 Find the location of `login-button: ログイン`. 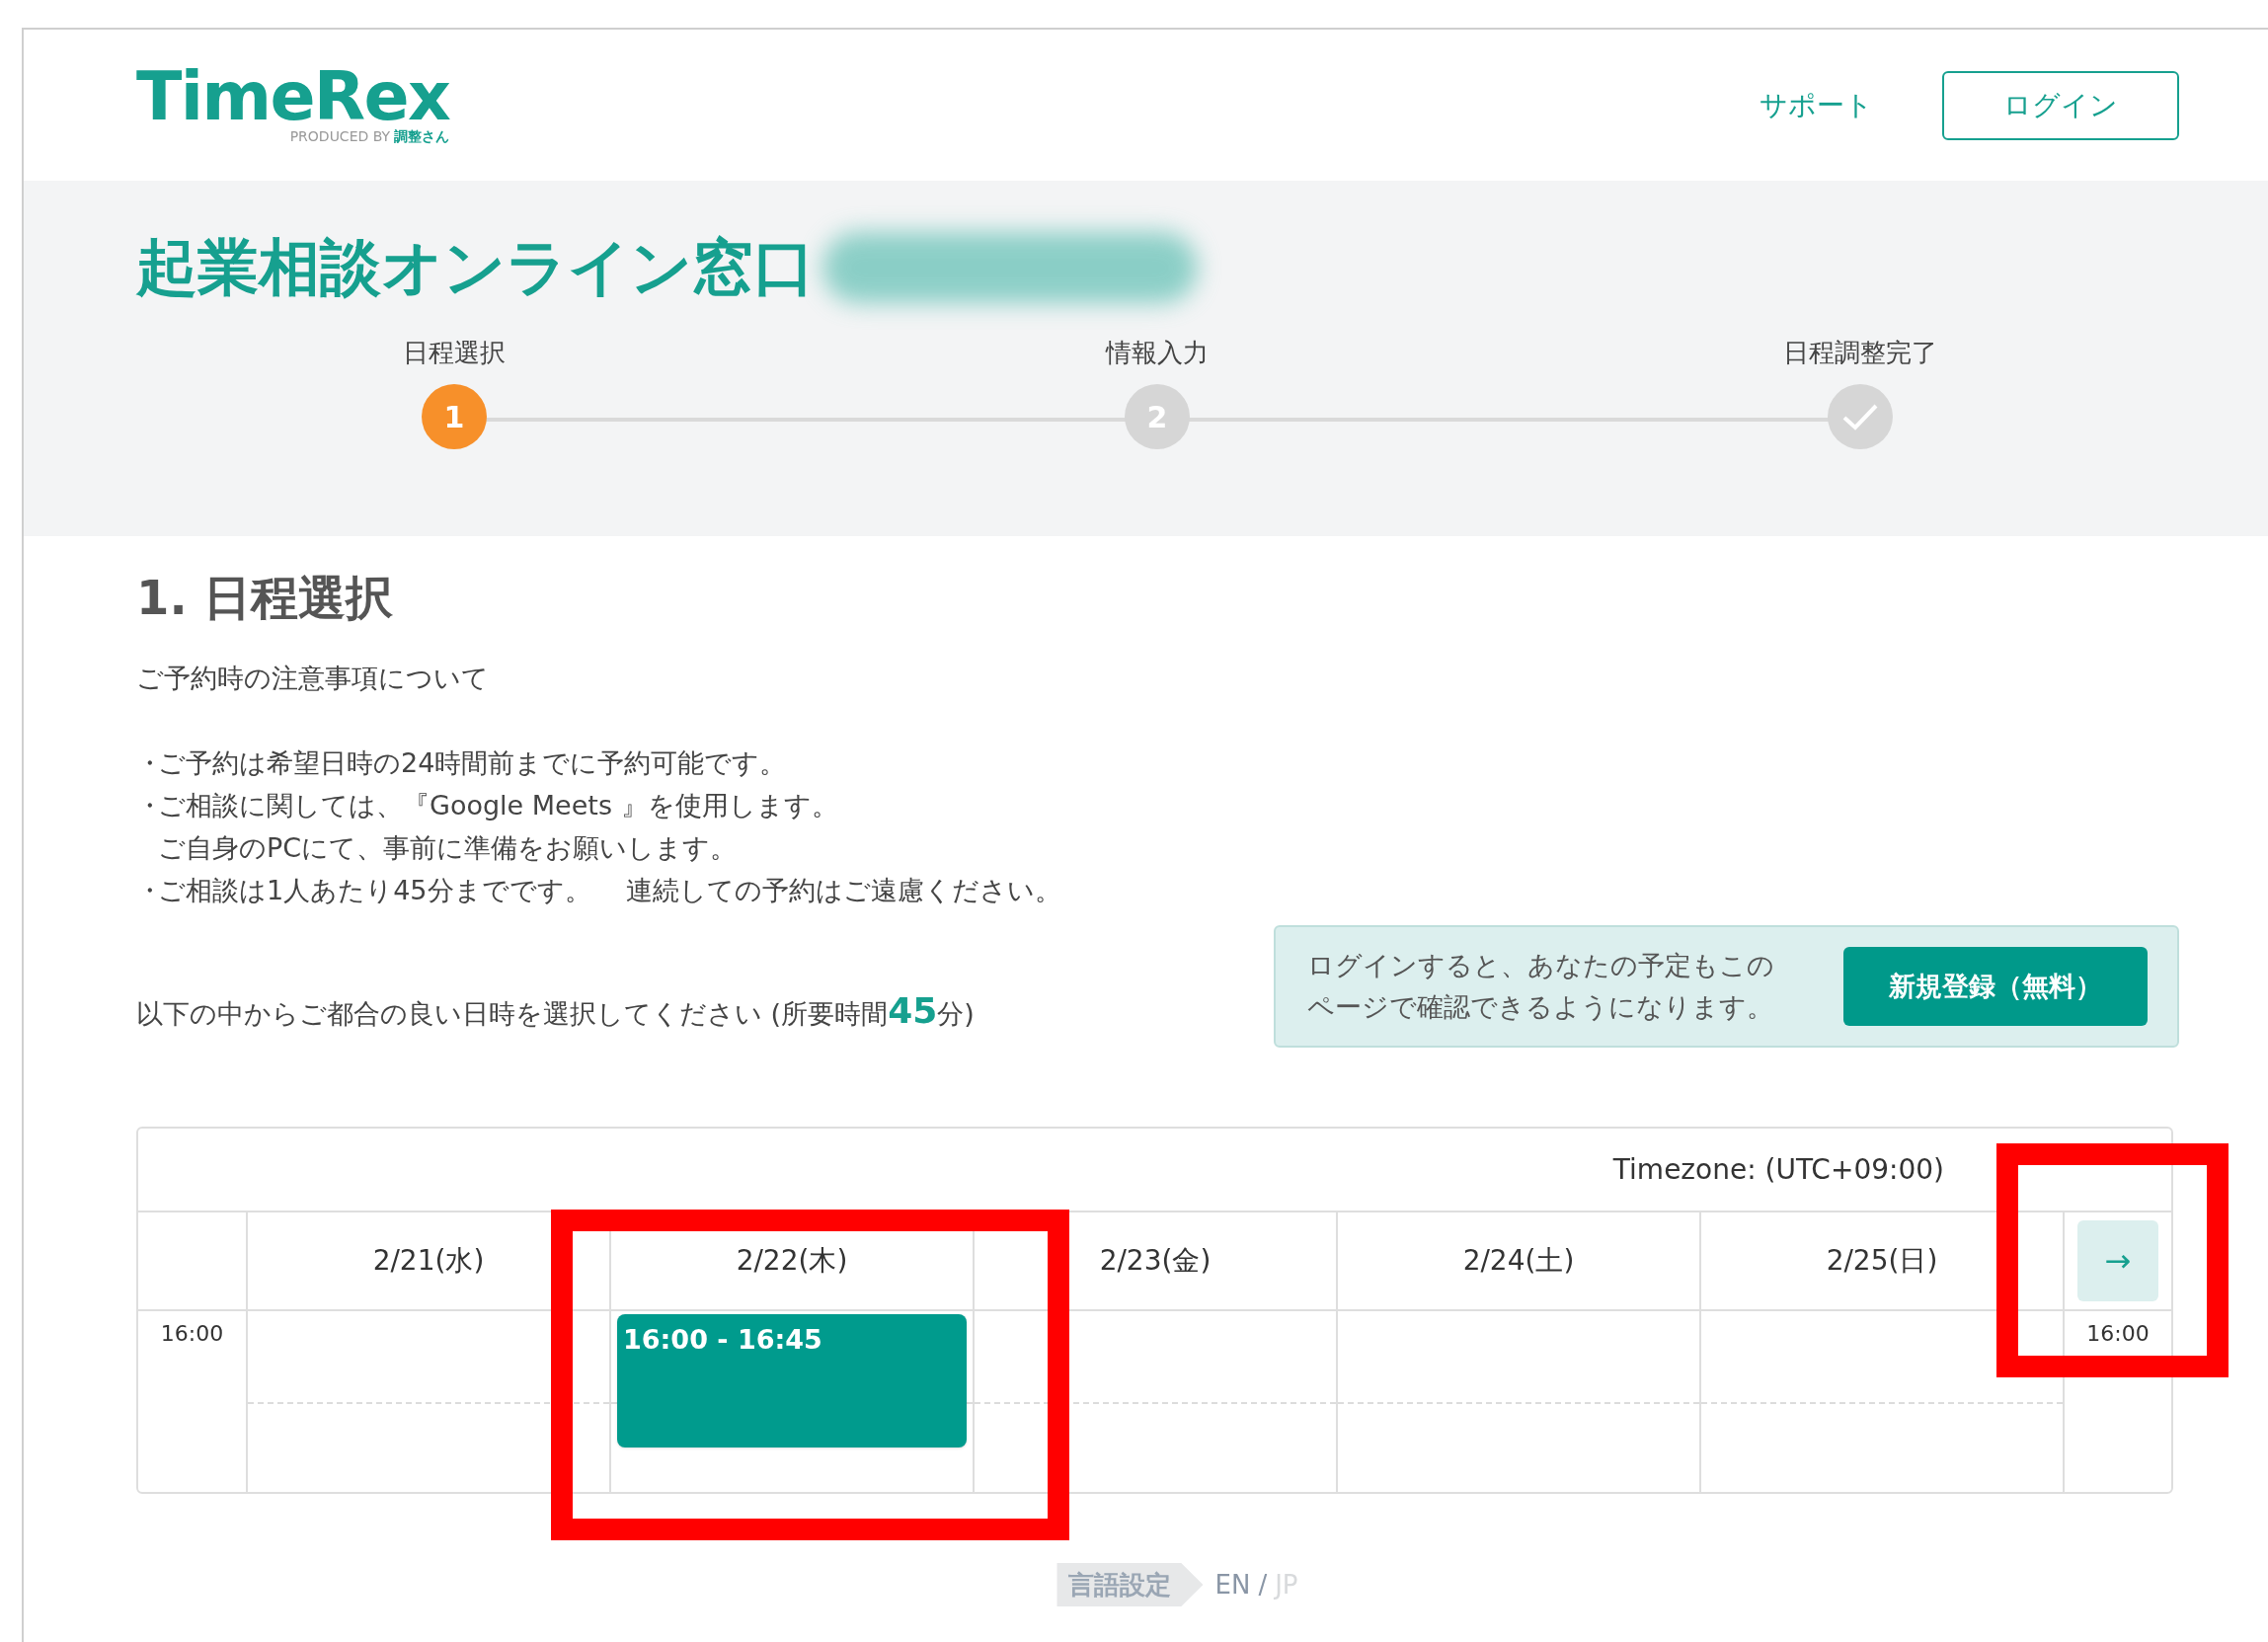

login-button: ログイン is located at coordinates (2060, 105).